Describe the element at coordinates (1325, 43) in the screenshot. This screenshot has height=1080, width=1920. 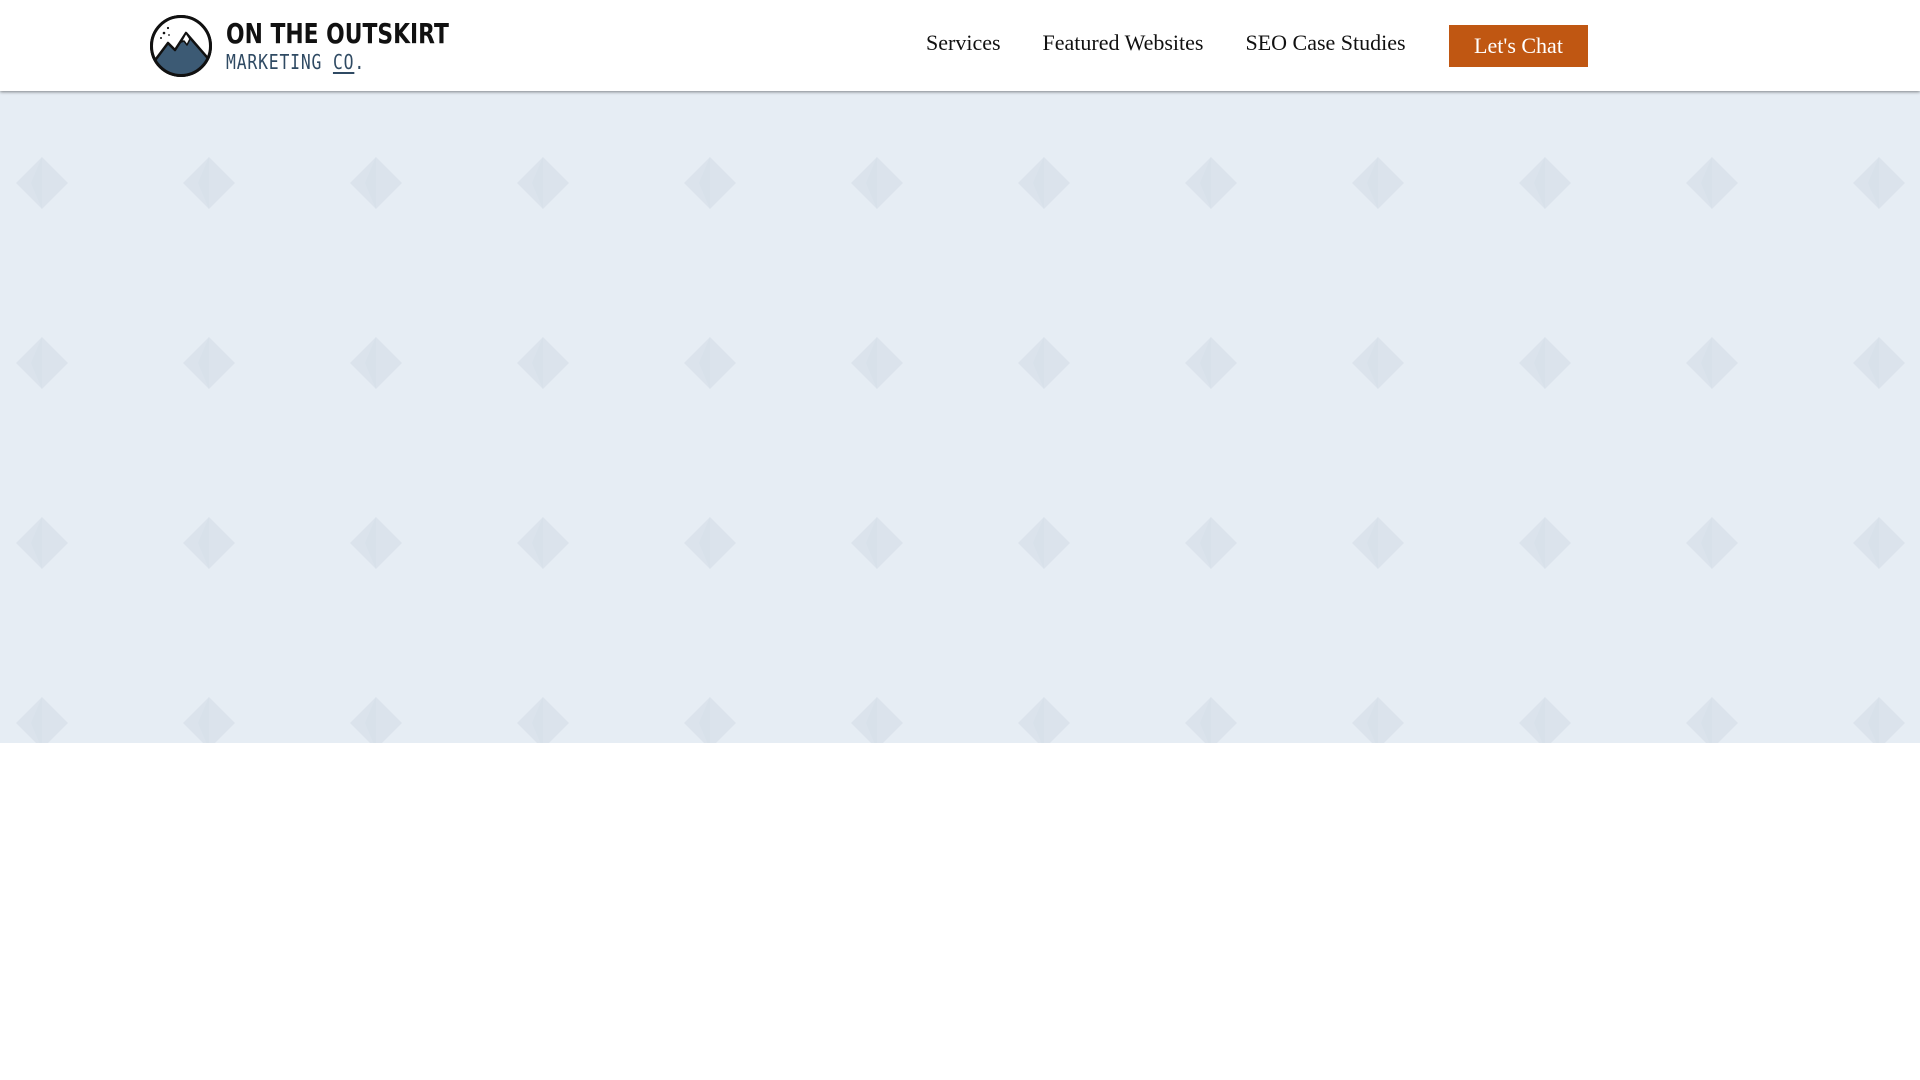
I see `nav-seo-case-studies: SEO Case Studies` at that location.